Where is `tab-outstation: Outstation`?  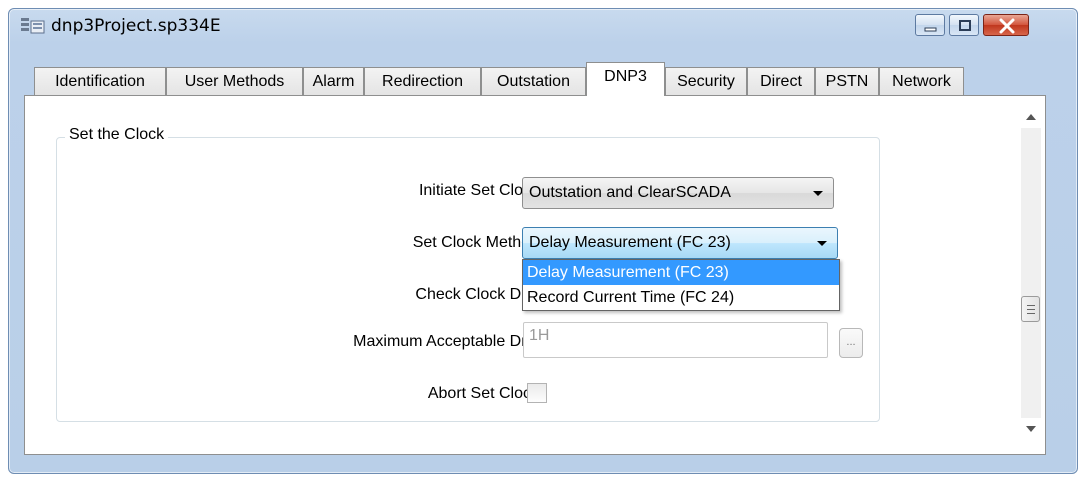
tab-outstation: Outstation is located at coordinates (533, 81).